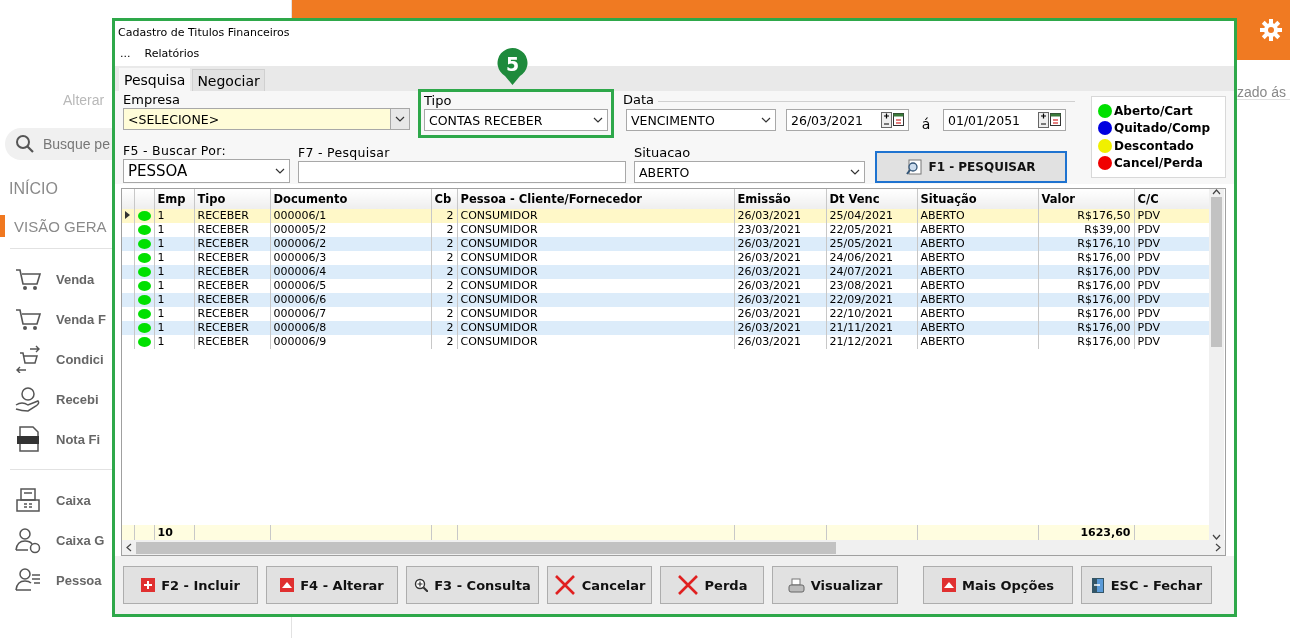 Image resolution: width=1290 pixels, height=638 pixels. Describe the element at coordinates (350, 272) in the screenshot. I see `table-cell: 000006/4` at that location.